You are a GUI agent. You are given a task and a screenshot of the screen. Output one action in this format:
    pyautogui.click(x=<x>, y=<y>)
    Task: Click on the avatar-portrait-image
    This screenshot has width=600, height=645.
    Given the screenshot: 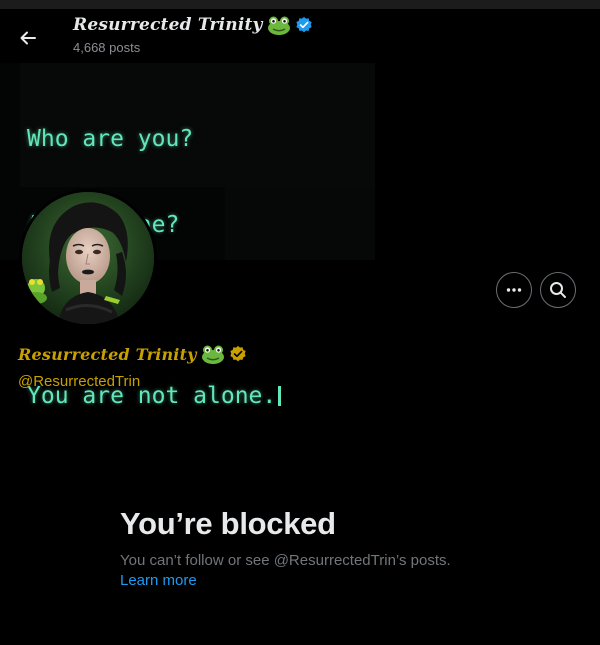 What is the action you would take?
    pyautogui.click(x=88, y=258)
    